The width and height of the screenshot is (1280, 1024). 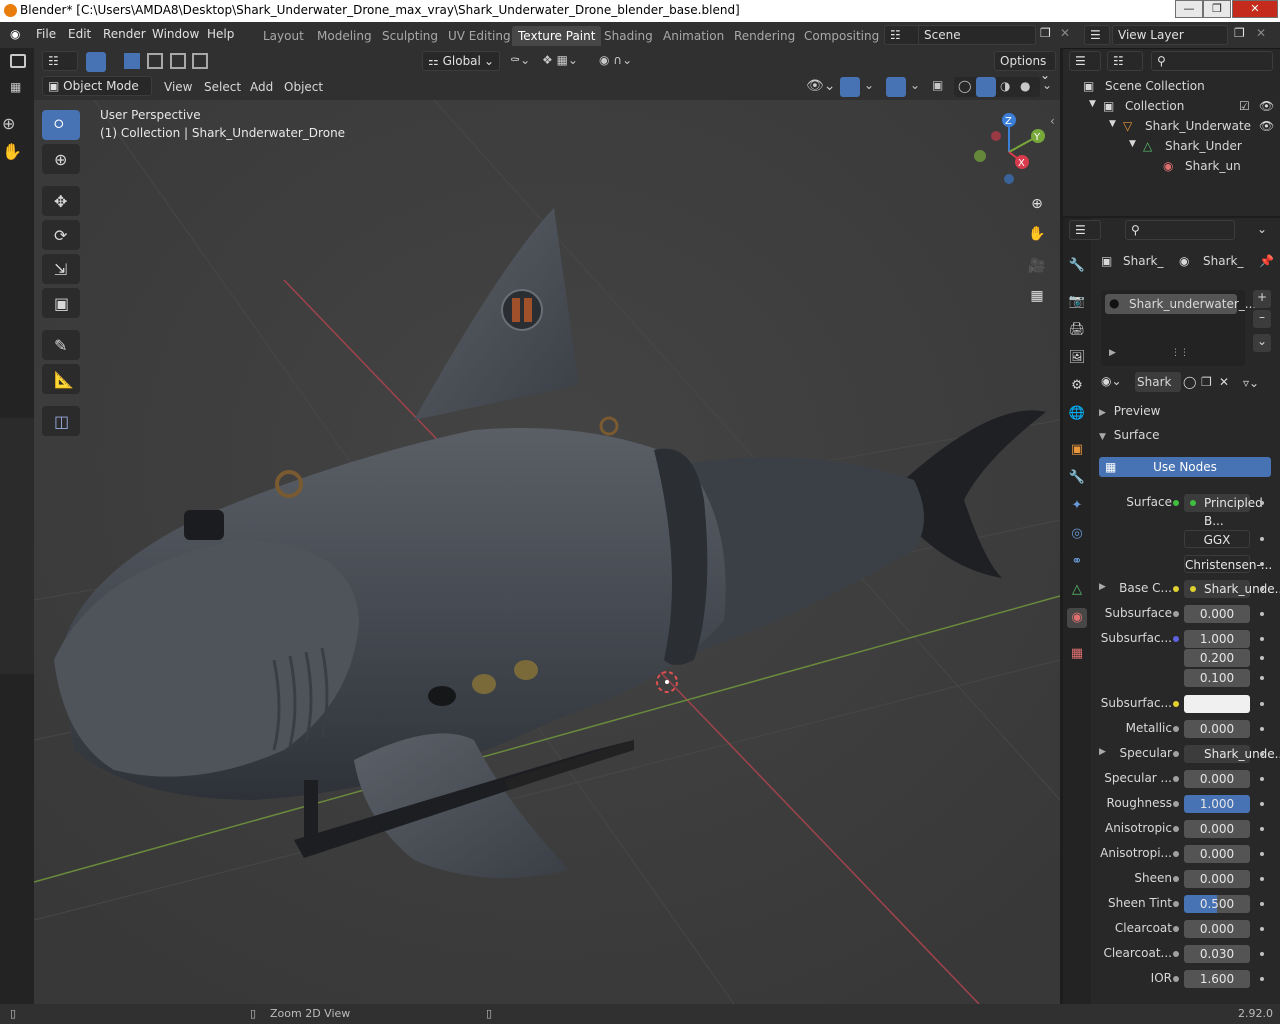 What do you see at coordinates (96, 62) in the screenshot?
I see `select-mode-icon` at bounding box center [96, 62].